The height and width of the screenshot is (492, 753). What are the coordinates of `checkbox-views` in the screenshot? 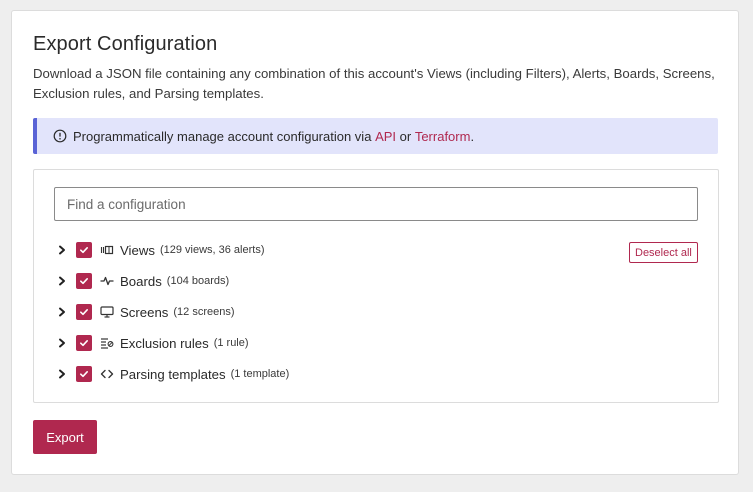 It's located at (84, 250).